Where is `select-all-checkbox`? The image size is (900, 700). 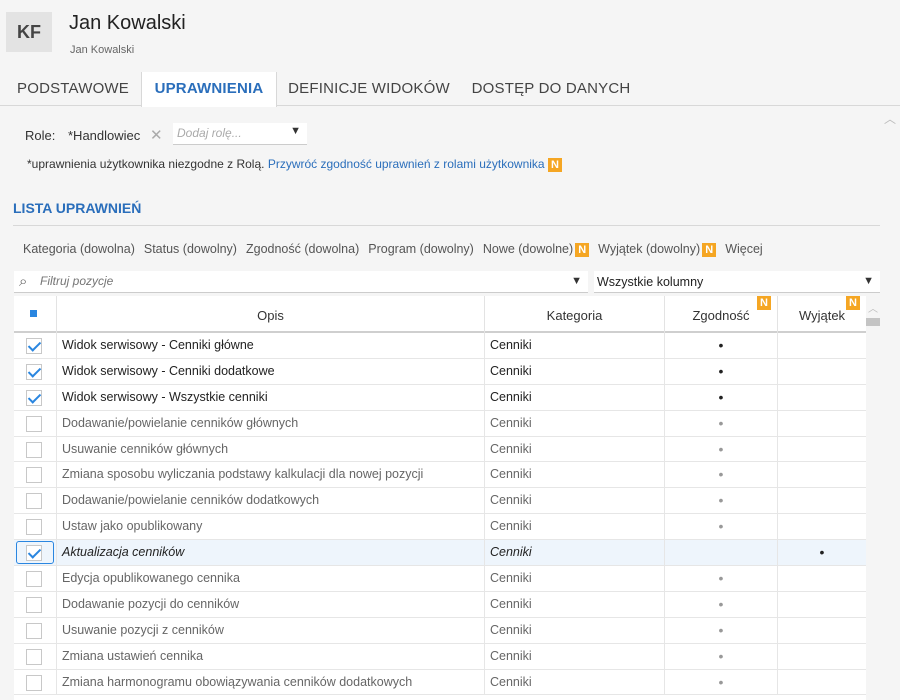
select-all-checkbox is located at coordinates (35, 314).